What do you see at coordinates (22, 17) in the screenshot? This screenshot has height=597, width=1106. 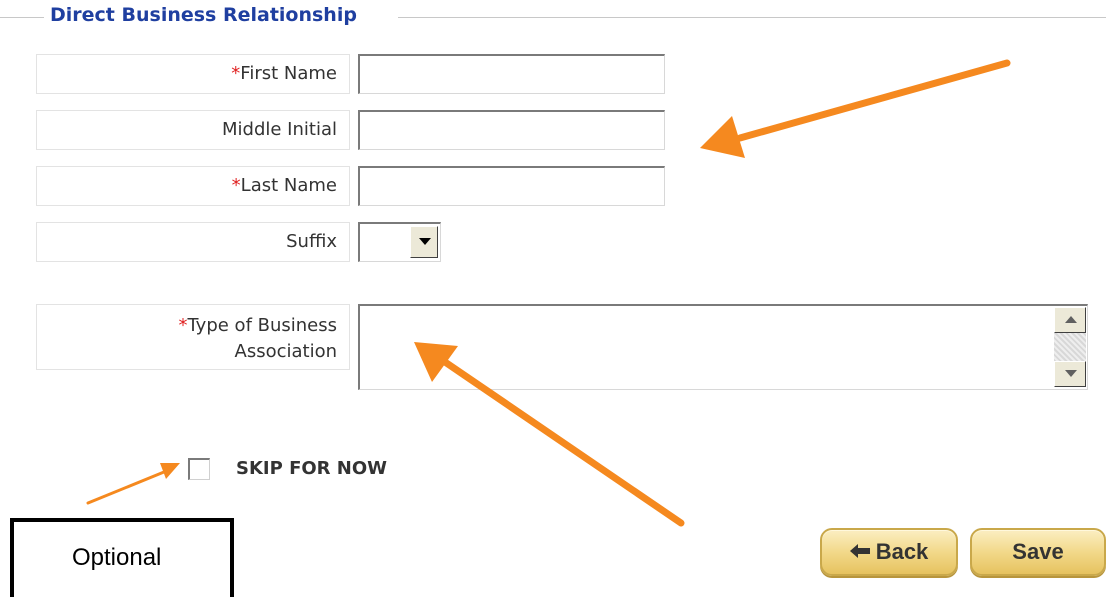 I see `fieldset-border-left` at bounding box center [22, 17].